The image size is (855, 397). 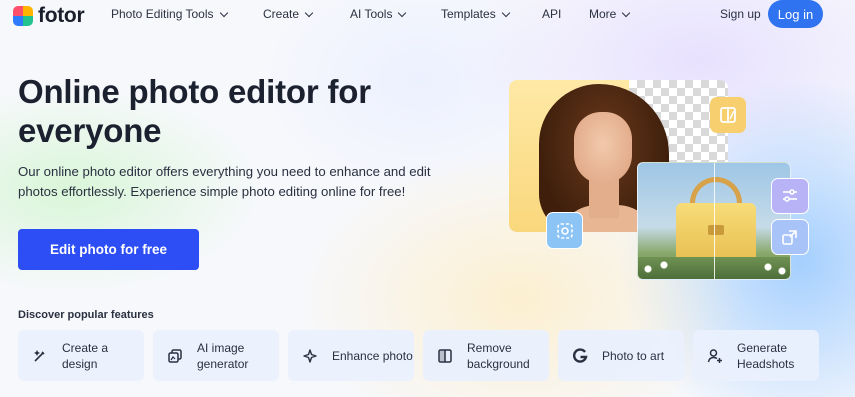 I want to click on nav-templates: Templates, so click(x=475, y=14).